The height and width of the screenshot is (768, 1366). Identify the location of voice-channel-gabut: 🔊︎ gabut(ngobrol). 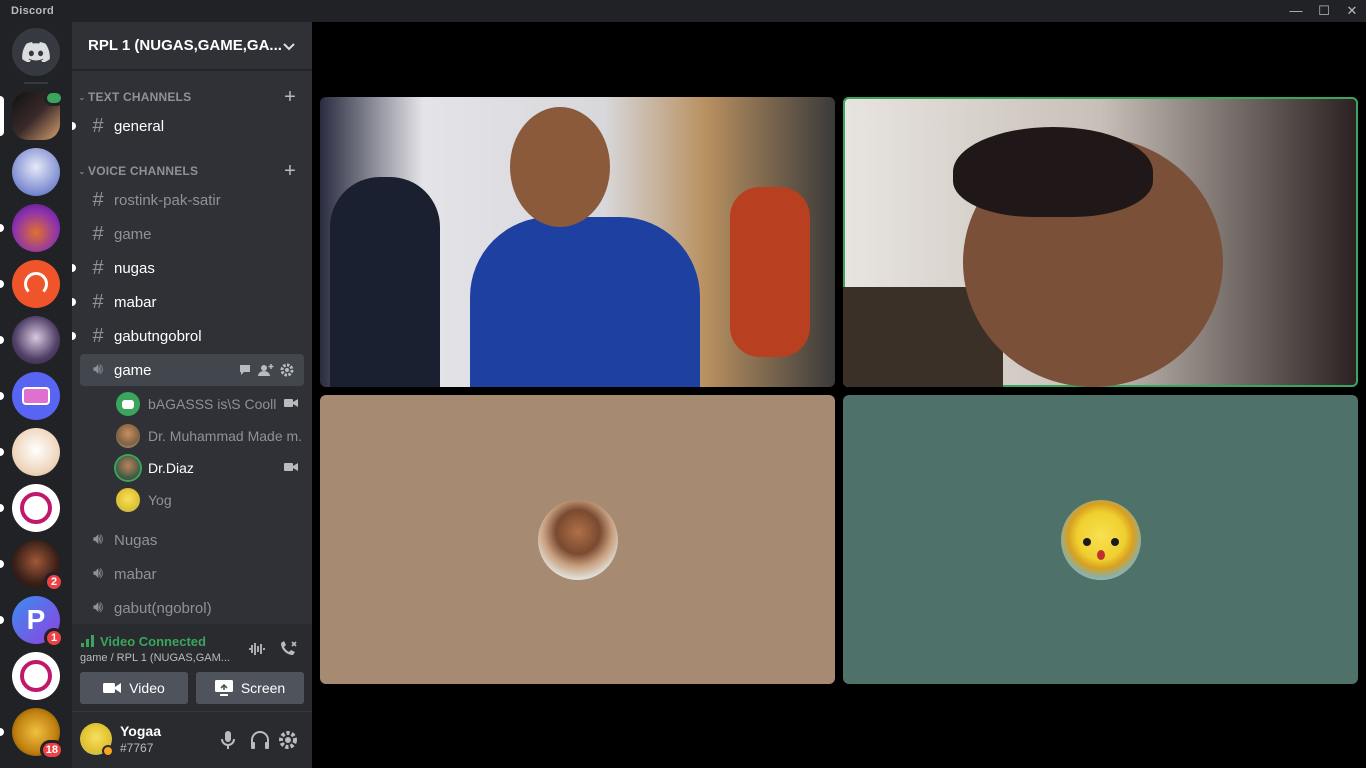
(192, 608).